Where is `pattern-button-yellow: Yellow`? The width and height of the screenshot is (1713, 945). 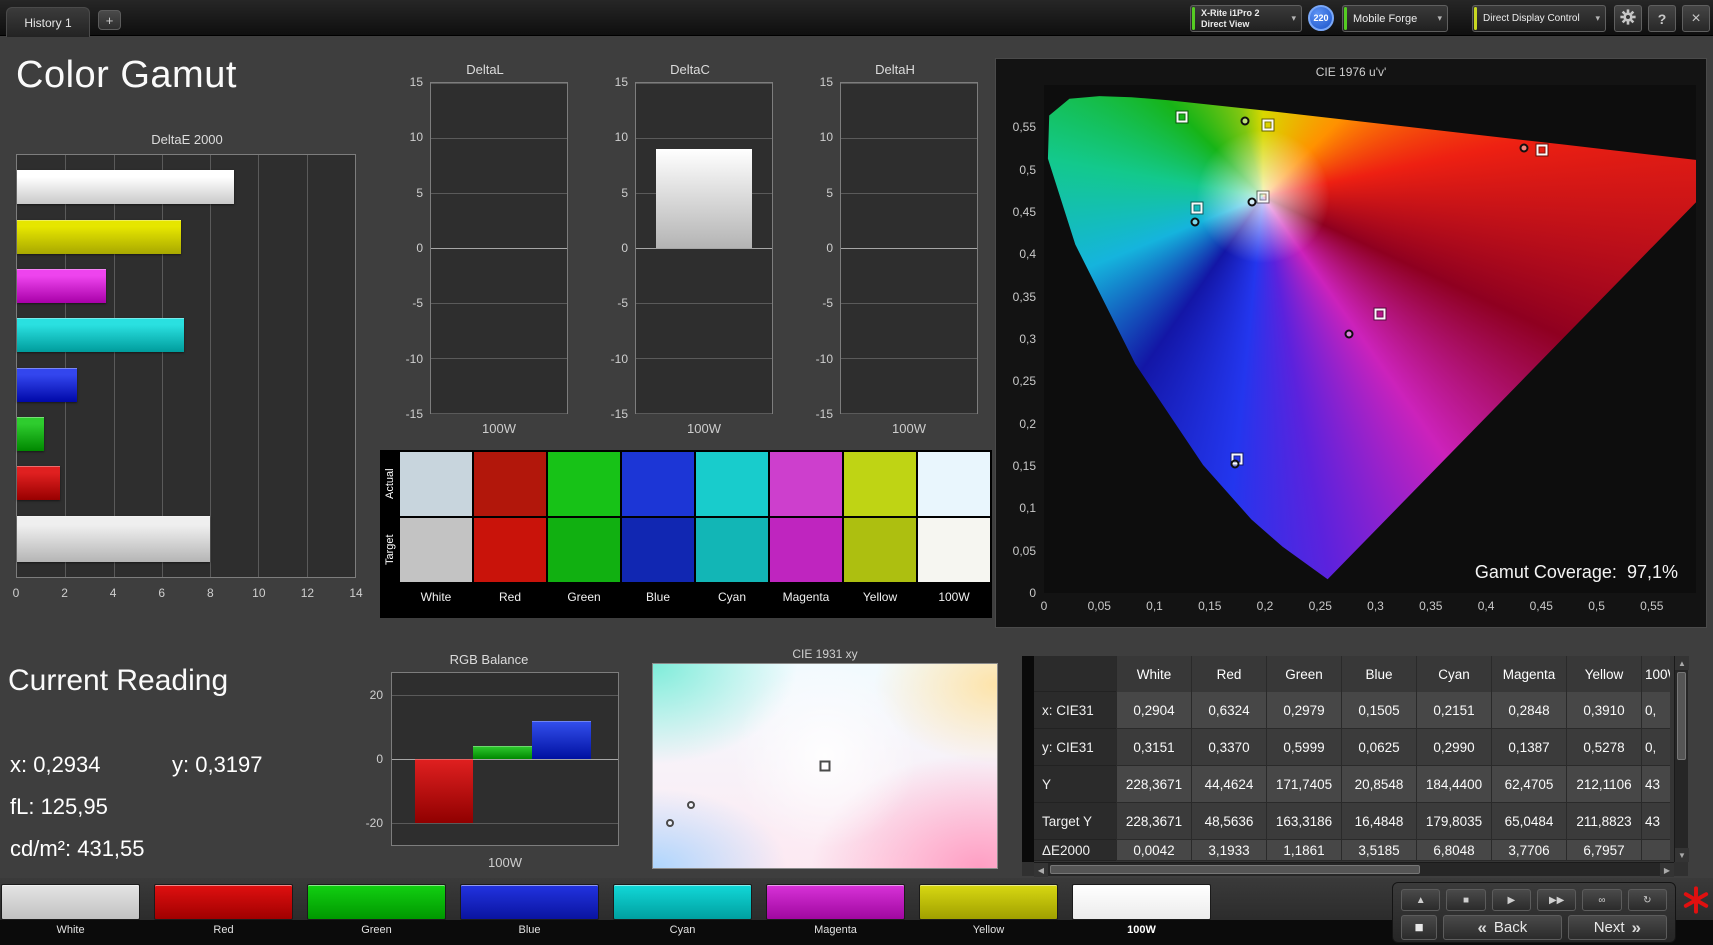
pattern-button-yellow: Yellow is located at coordinates (988, 910).